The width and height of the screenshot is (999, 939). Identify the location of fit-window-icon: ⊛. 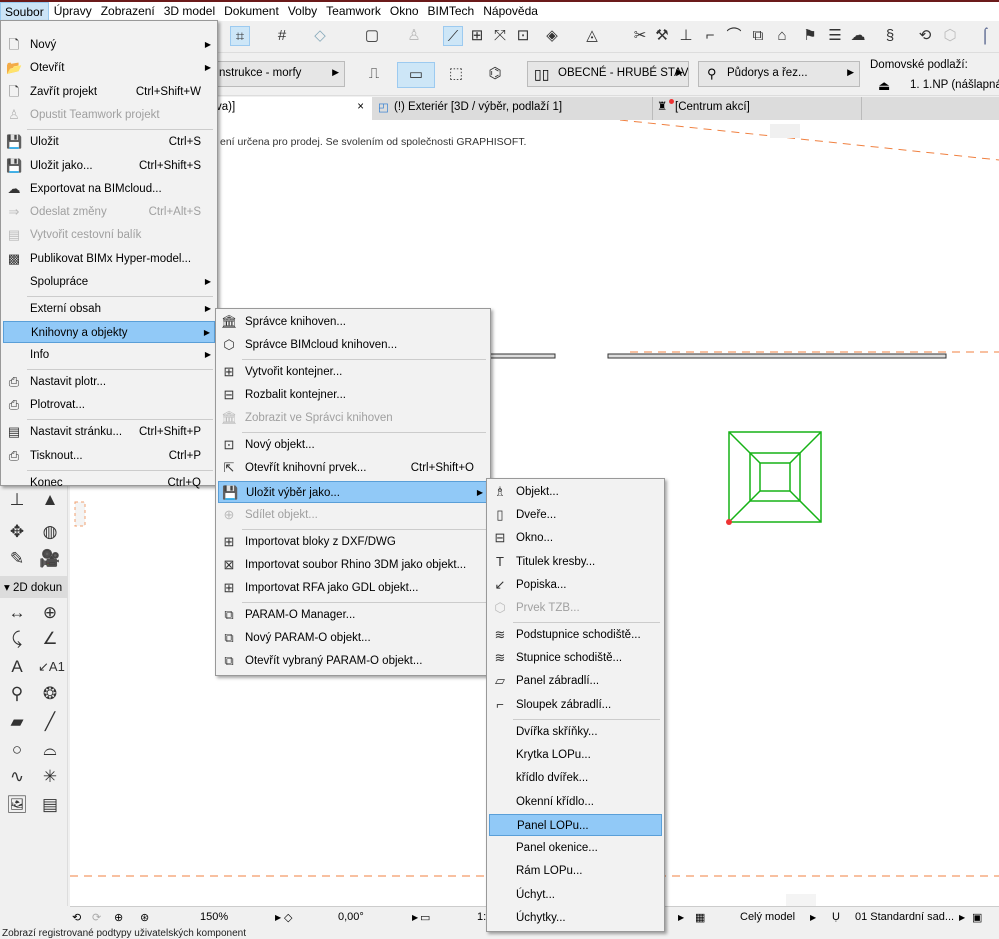
(144, 917).